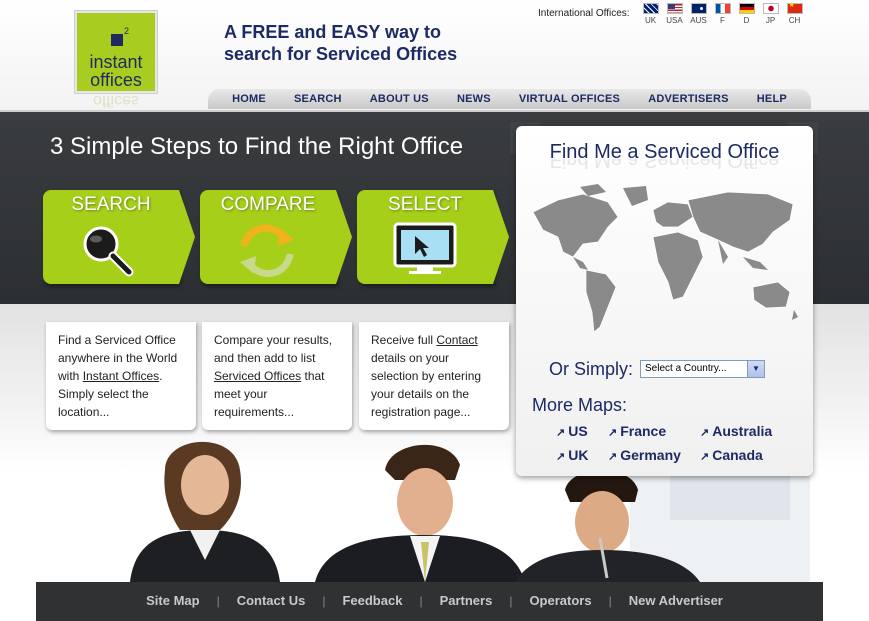 This screenshot has height=621, width=869. I want to click on flag-link-usa: USA, so click(674, 14).